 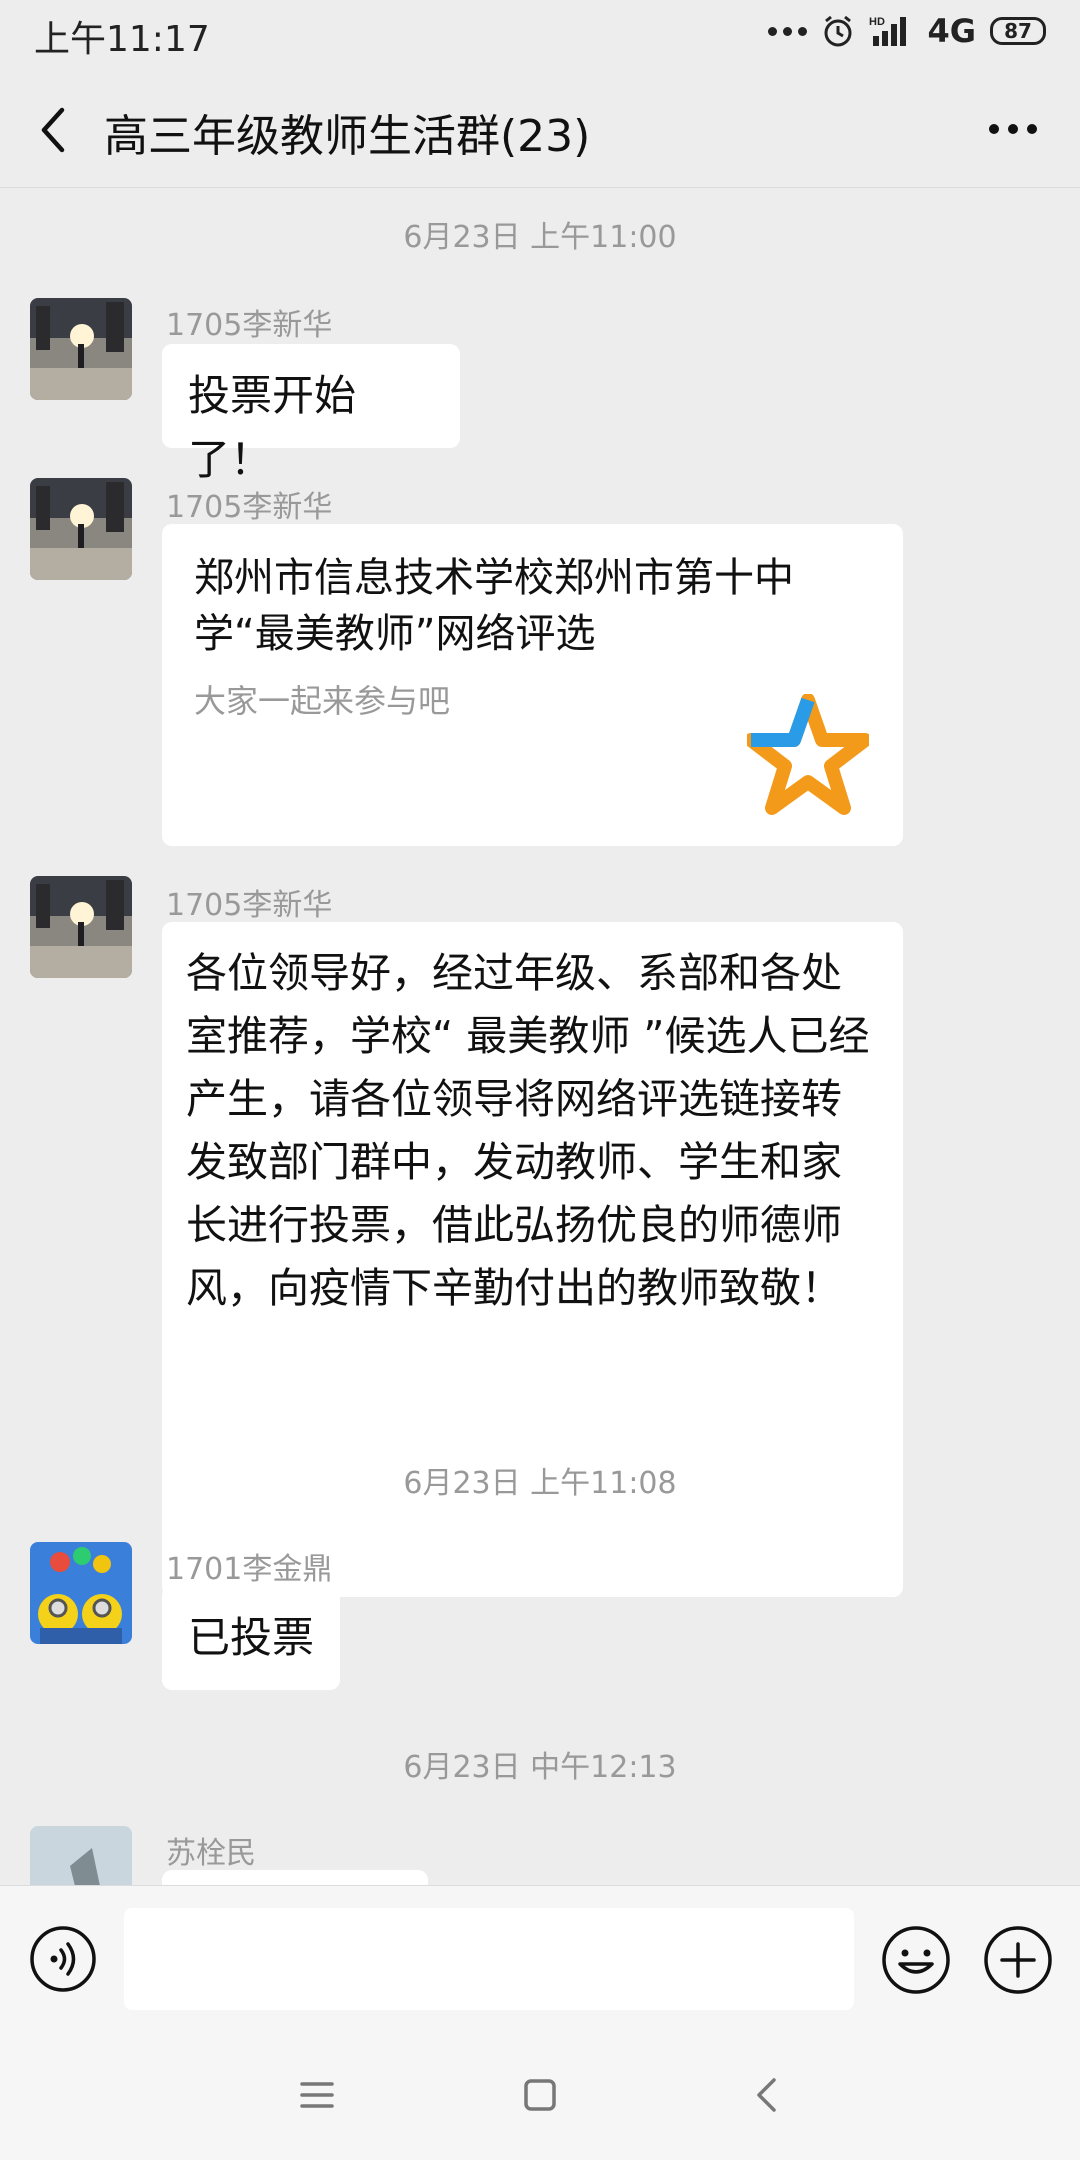 What do you see at coordinates (1018, 1960) in the screenshot?
I see `plus-icon` at bounding box center [1018, 1960].